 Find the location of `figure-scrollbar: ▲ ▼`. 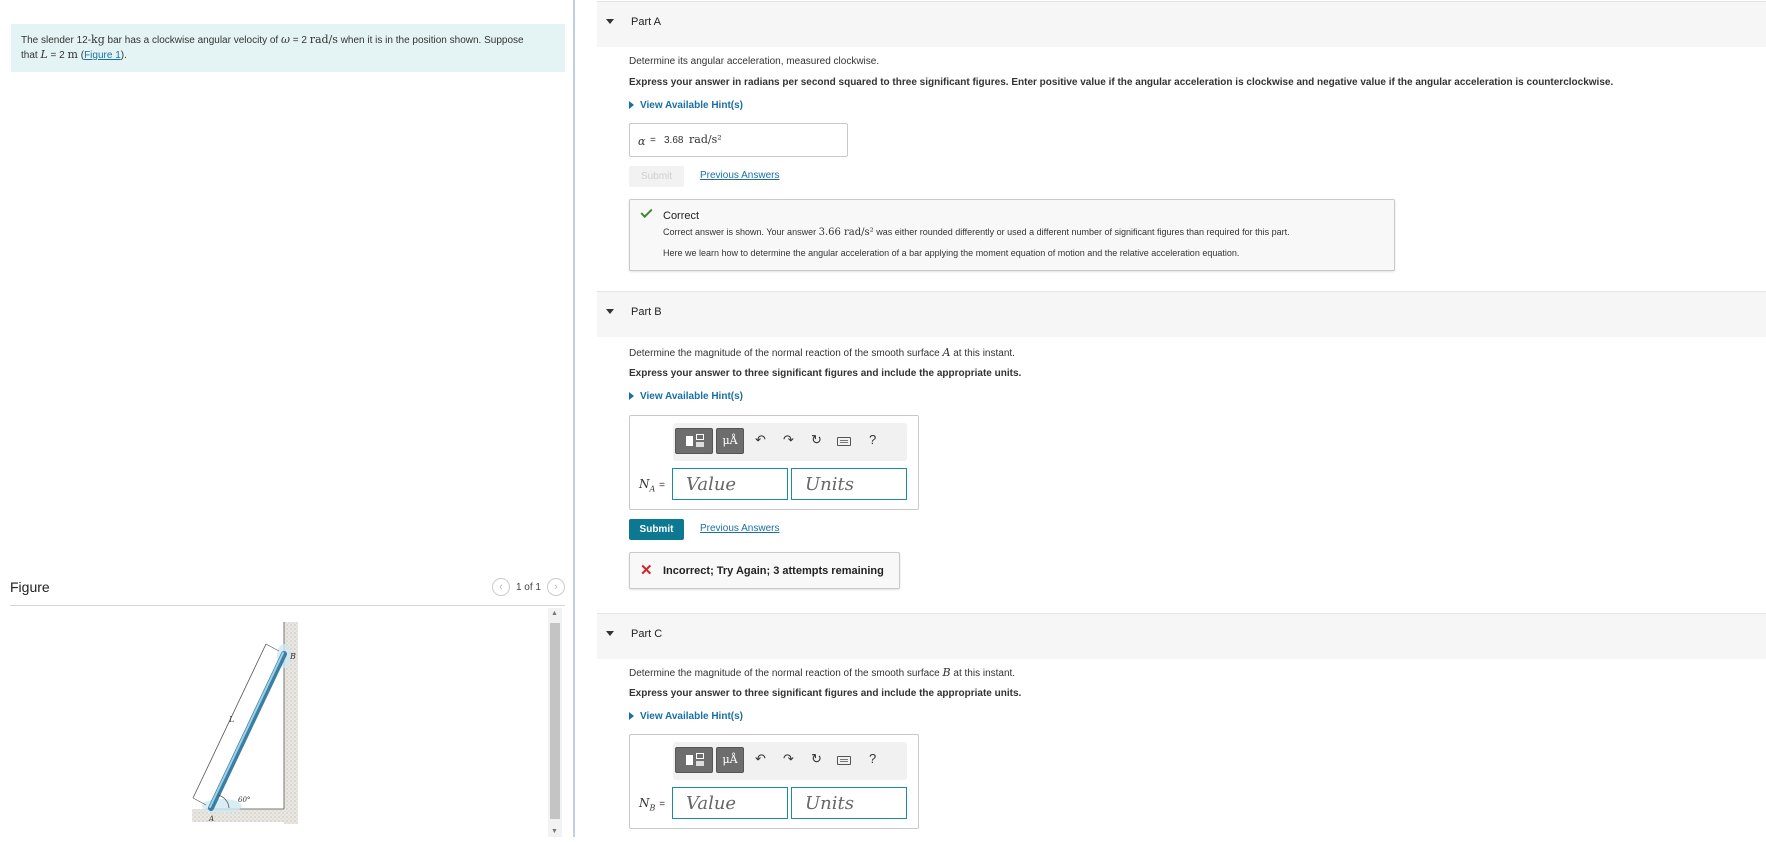

figure-scrollbar: ▲ ▼ is located at coordinates (555, 722).